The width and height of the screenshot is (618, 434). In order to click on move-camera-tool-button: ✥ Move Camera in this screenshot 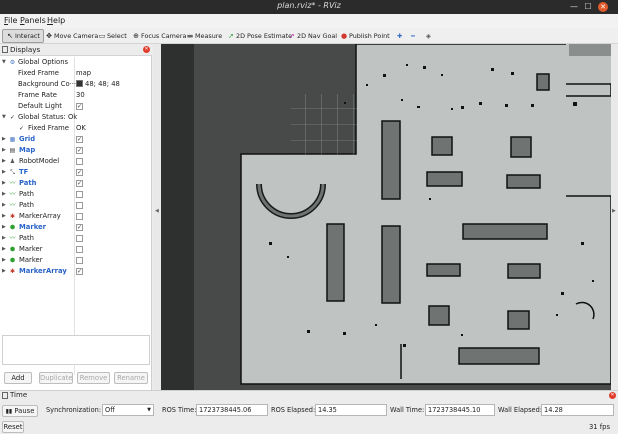, I will do `click(71, 36)`.